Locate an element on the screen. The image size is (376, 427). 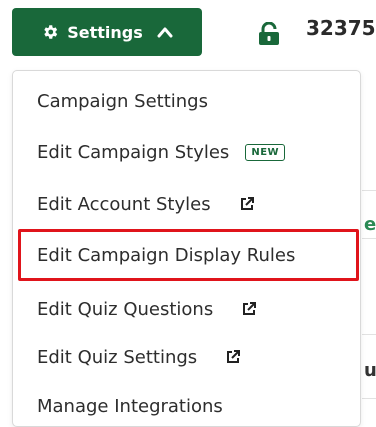
menu-item-manage-integrations: Manage Integrations is located at coordinates (186, 406).